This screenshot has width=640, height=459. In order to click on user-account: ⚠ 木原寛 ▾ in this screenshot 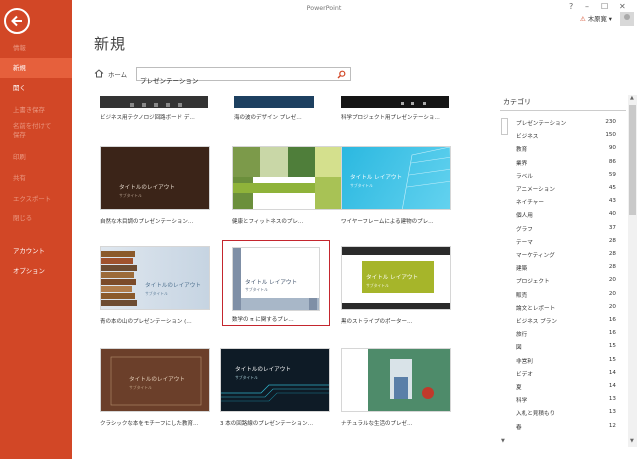, I will do `click(596, 18)`.